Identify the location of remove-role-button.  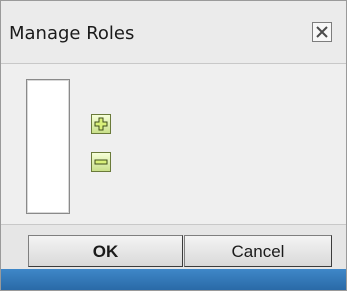
(101, 162).